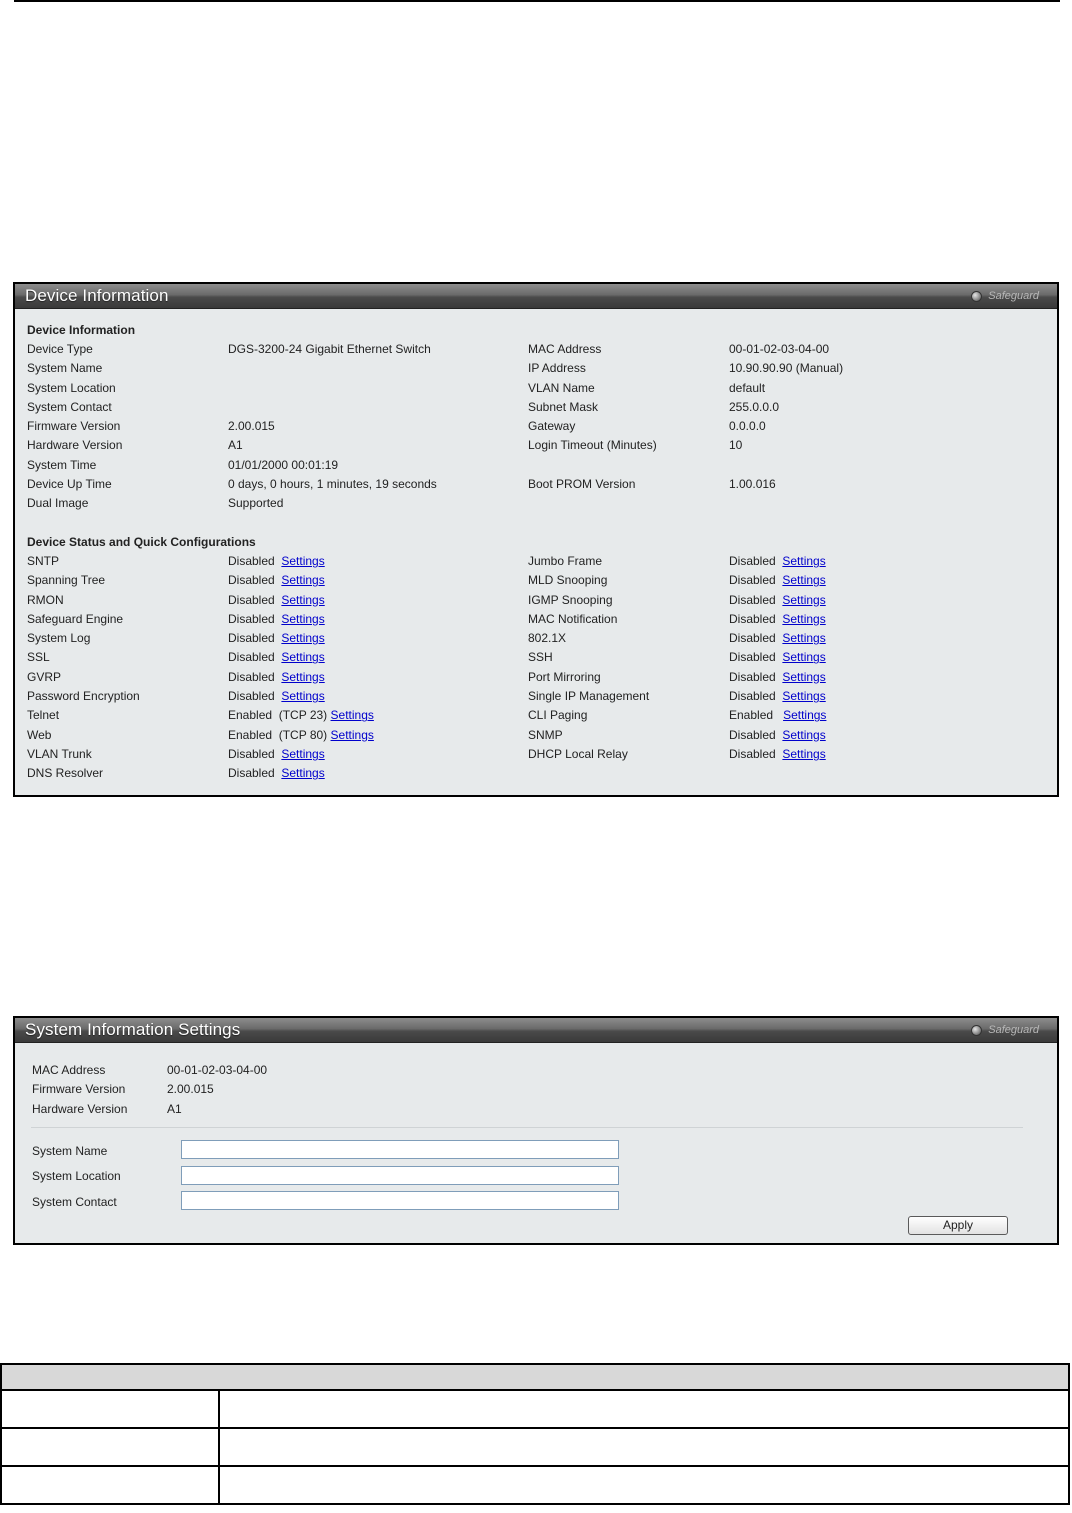  Describe the element at coordinates (302, 561) in the screenshot. I see `settings-link-sntp: Settings` at that location.